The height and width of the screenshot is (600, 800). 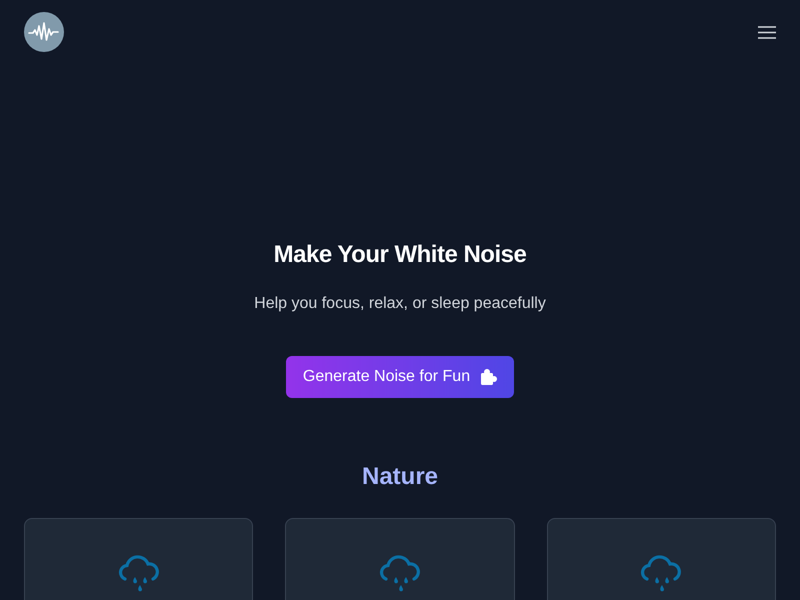 I want to click on waveform-logo-icon, so click(x=44, y=32).